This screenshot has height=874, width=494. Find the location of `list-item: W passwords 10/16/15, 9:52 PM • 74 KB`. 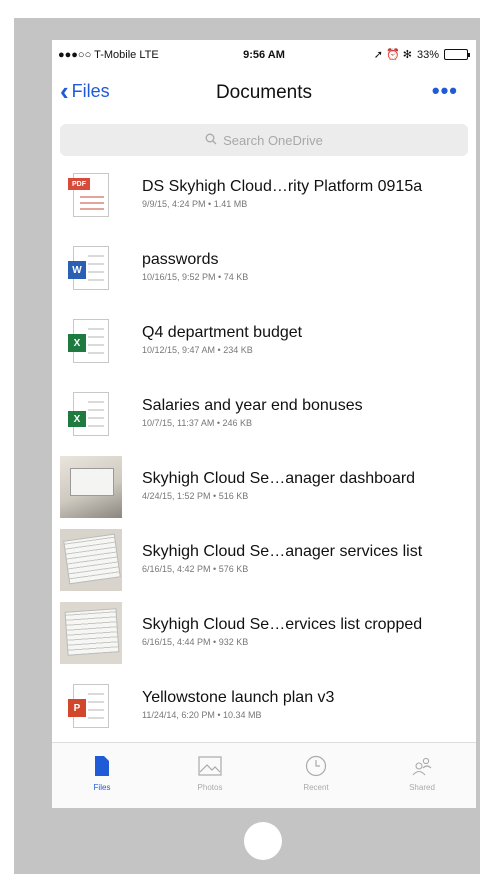

list-item: W passwords 10/16/15, 9:52 PM • 74 KB is located at coordinates (264, 267).